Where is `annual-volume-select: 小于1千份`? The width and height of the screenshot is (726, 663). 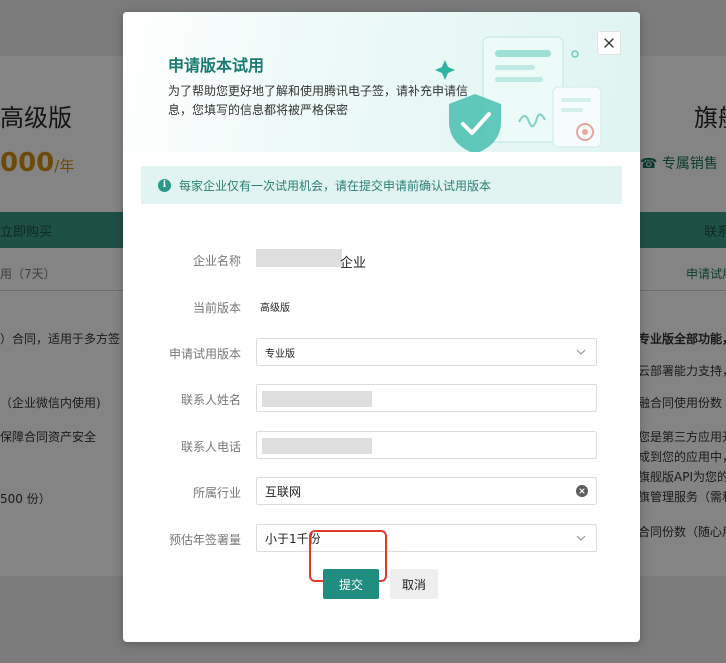
annual-volume-select: 小于1千份 is located at coordinates (426, 538).